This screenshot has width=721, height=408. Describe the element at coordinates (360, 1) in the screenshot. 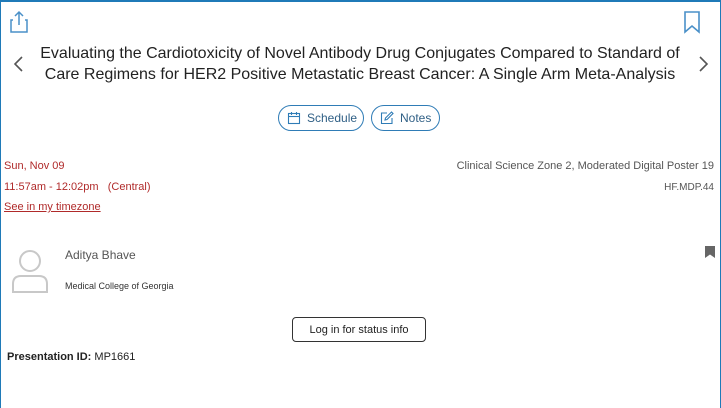

I see `window-top-border` at that location.